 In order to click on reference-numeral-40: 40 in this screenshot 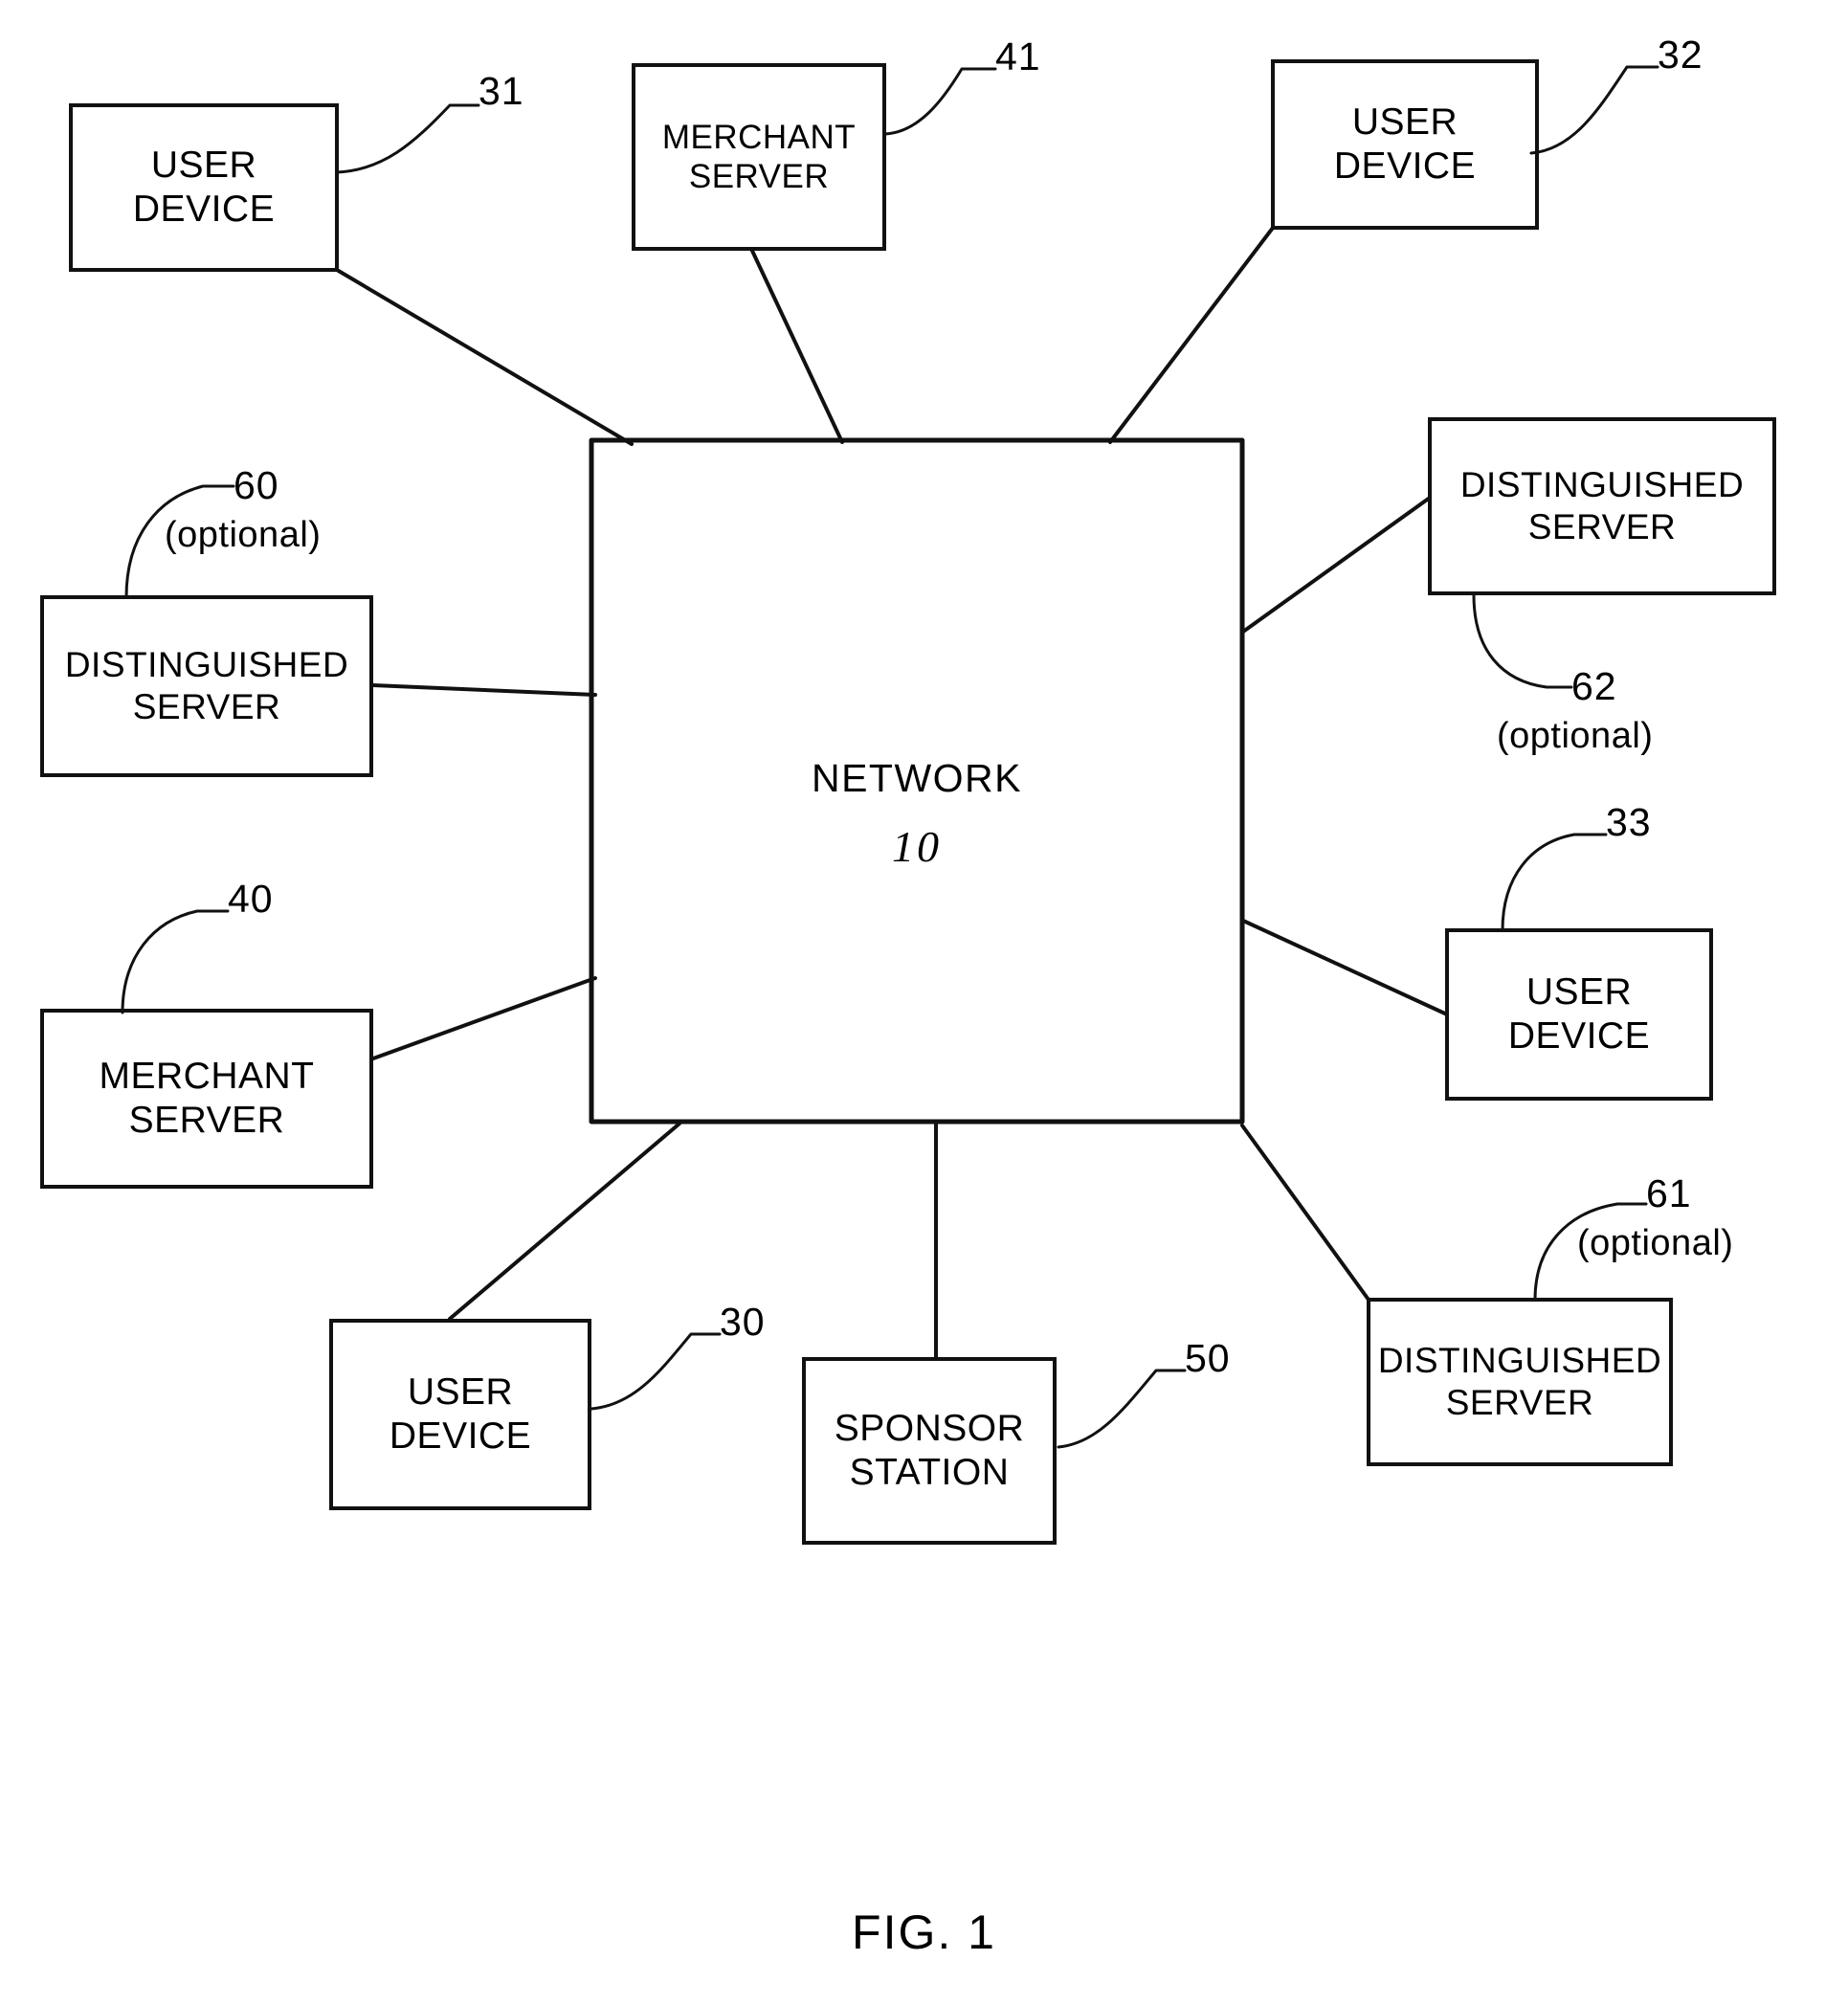, I will do `click(251, 899)`.